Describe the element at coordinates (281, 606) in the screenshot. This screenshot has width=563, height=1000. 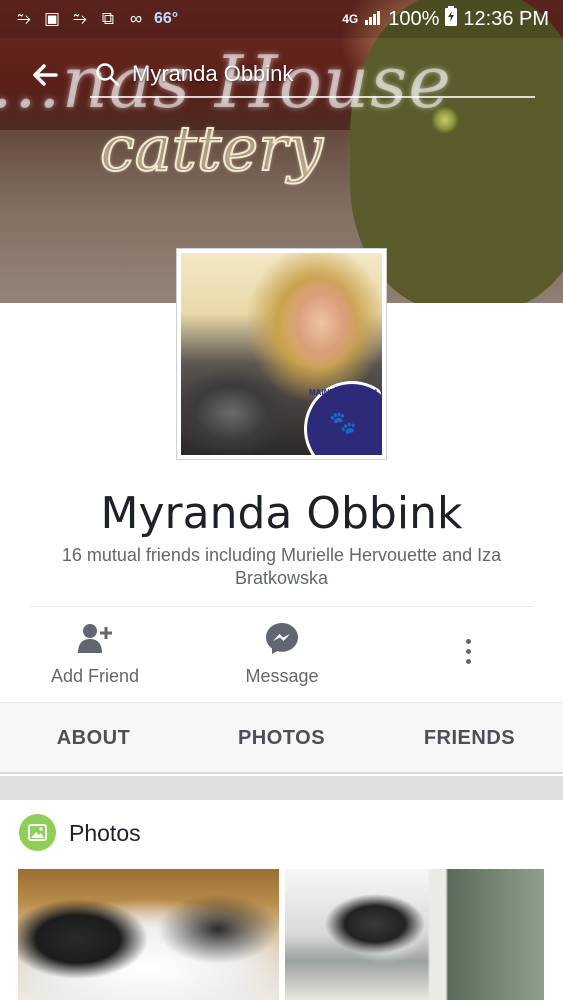
I see `divider` at that location.